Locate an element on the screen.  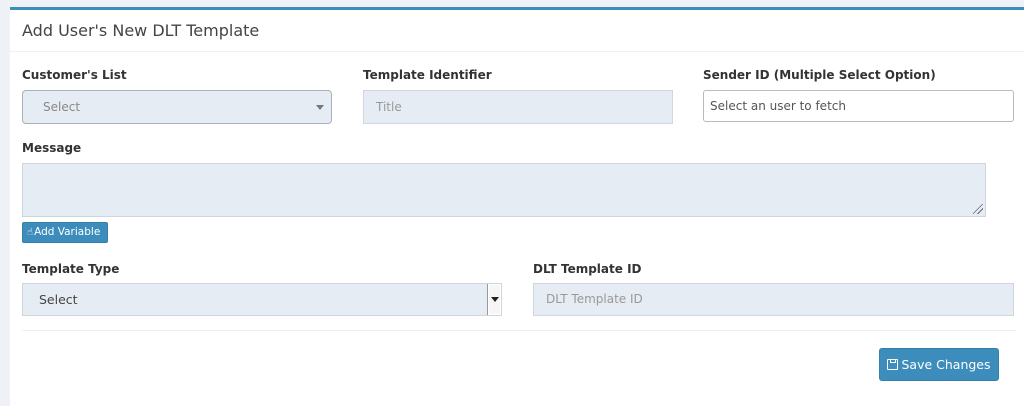
floppy-disk-icon is located at coordinates (893, 364).